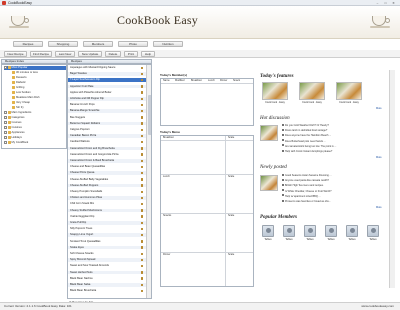 This screenshot has height=310, width=400. What do you see at coordinates (107, 204) in the screenshot?
I see `list-item: Chili Corn Snack Mix` at bounding box center [107, 204].